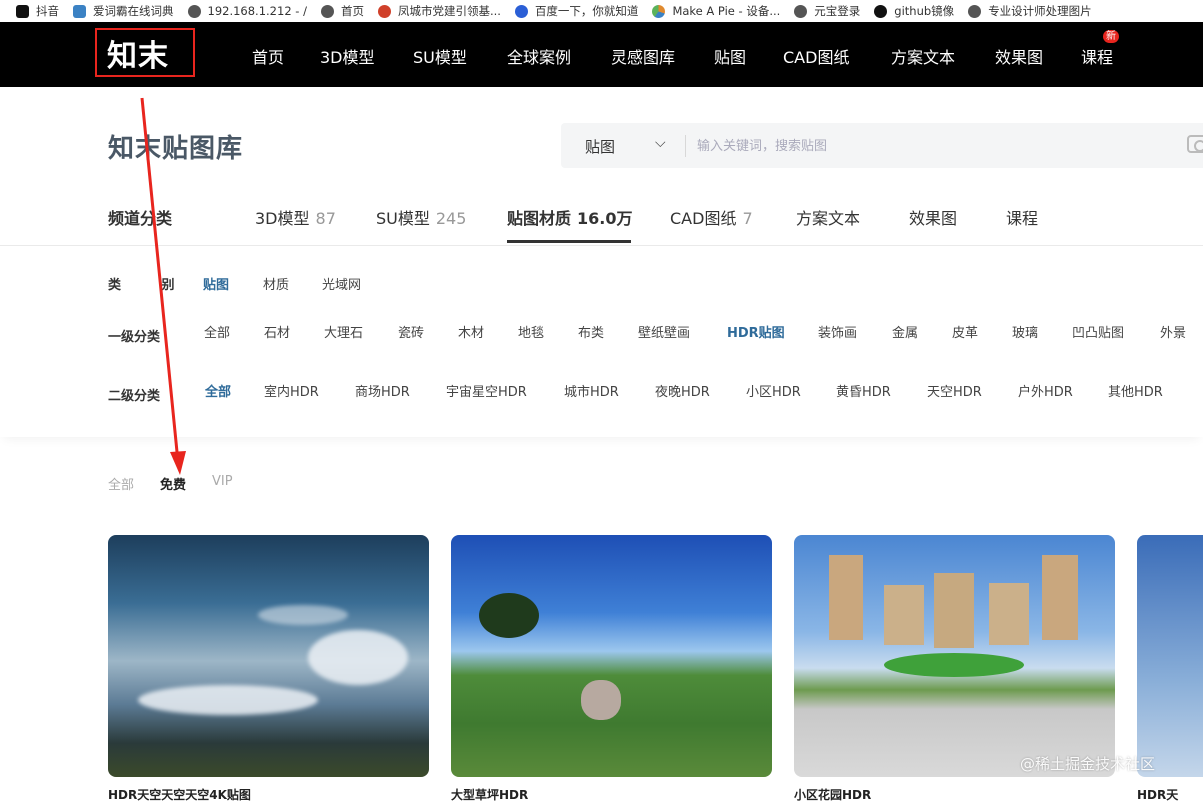  I want to click on dictionary-icon, so click(79, 11).